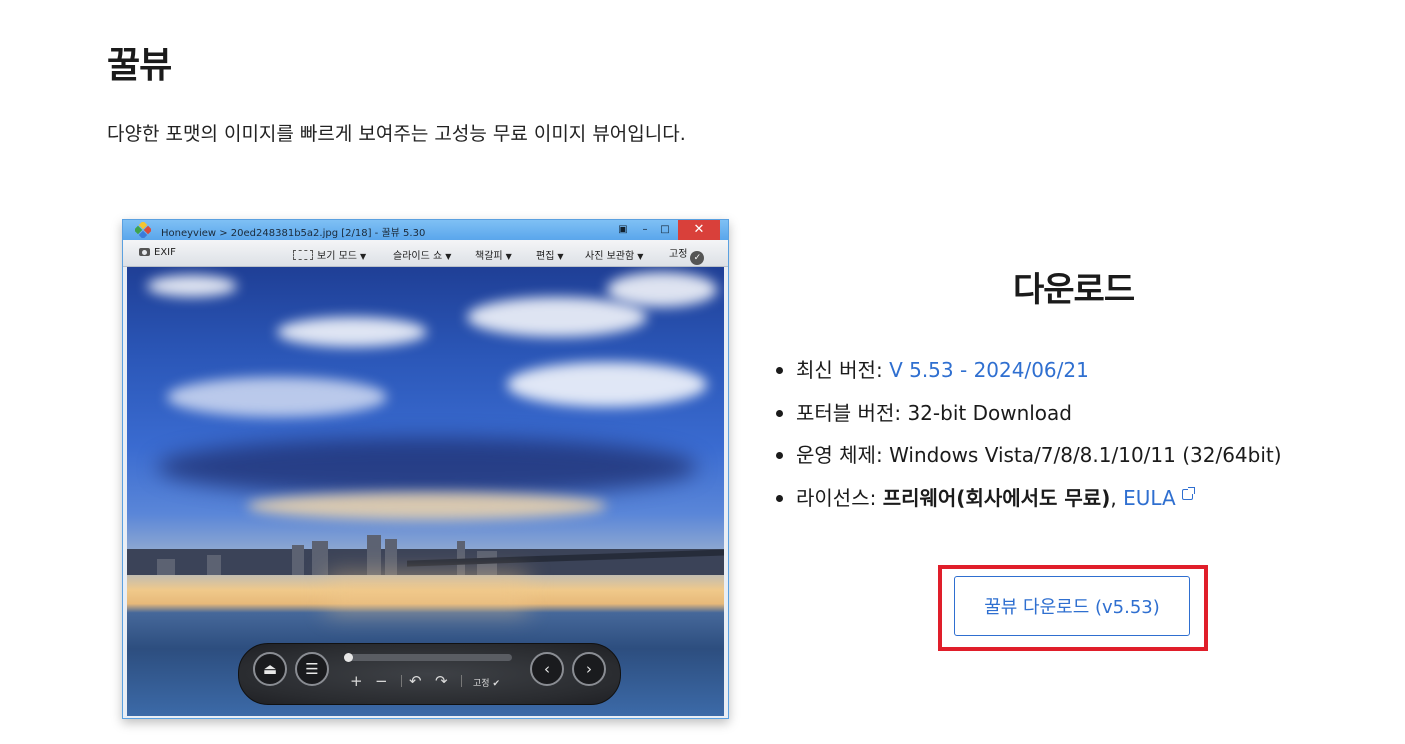 The height and width of the screenshot is (744, 1405). Describe the element at coordinates (547, 669) in the screenshot. I see `previous-icon: ‹` at that location.